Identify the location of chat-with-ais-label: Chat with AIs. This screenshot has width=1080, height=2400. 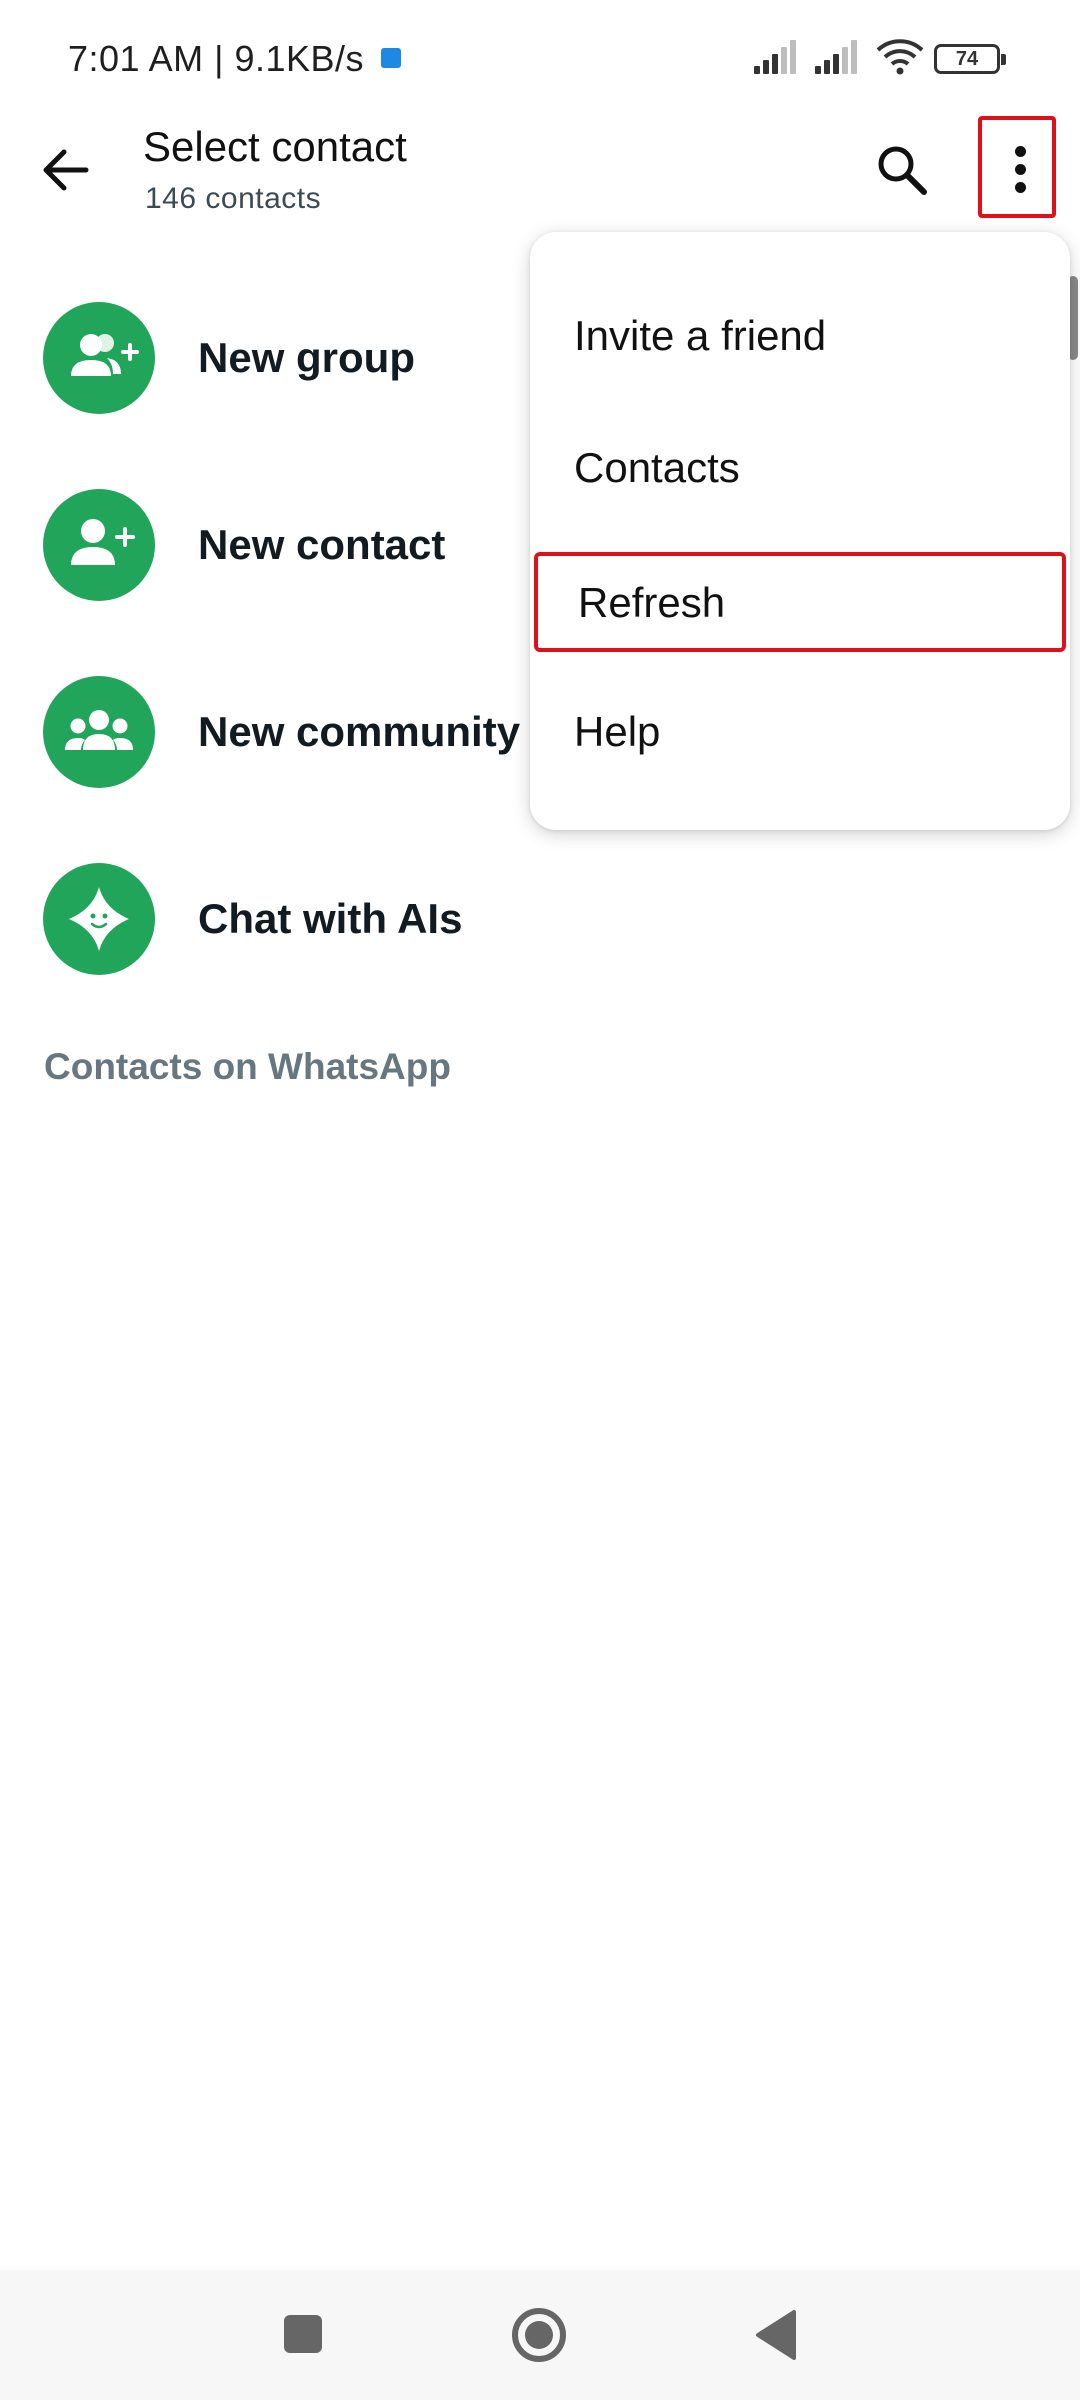
(330, 918).